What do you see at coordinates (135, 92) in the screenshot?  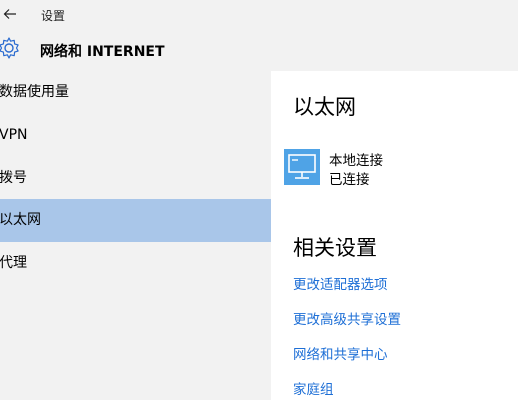 I see `sidebar-item-data-usage: 数据使用量` at bounding box center [135, 92].